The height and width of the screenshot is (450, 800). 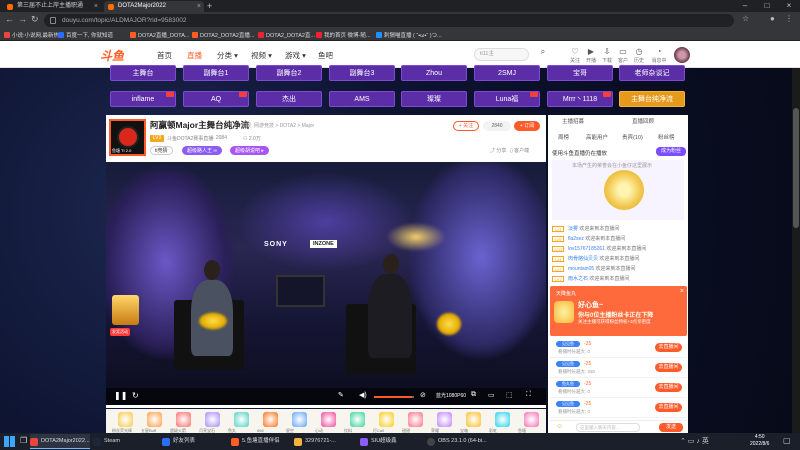 I want to click on pause-icon: ❚❚, so click(x=120, y=395).